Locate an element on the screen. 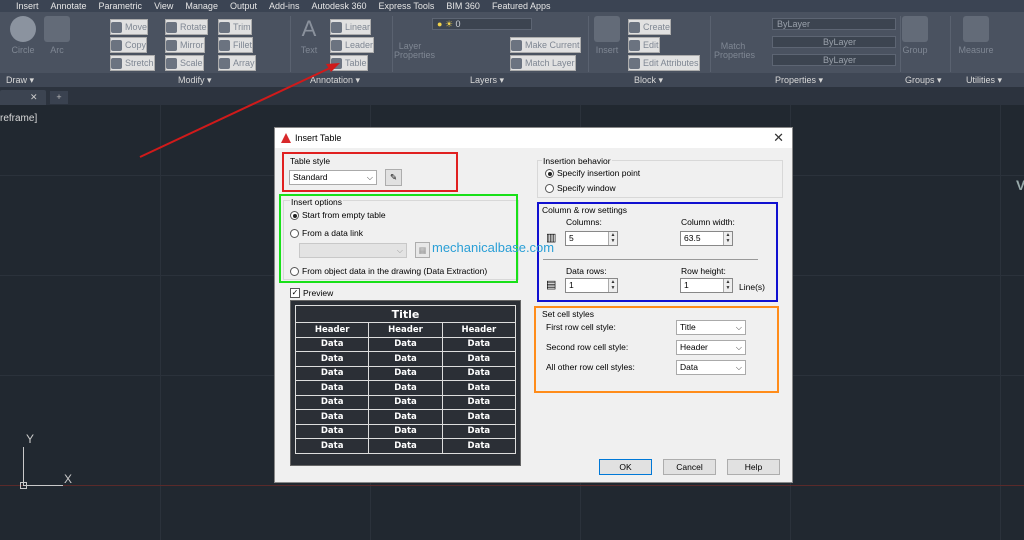 This screenshot has width=1024, height=540. annotation-arrow is located at coordinates (239, 110).